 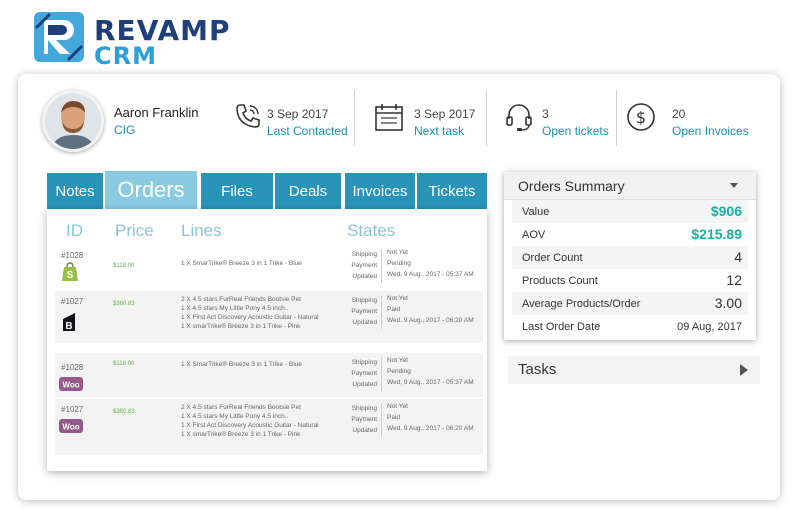 What do you see at coordinates (439, 131) in the screenshot?
I see `stat-label: Next task` at bounding box center [439, 131].